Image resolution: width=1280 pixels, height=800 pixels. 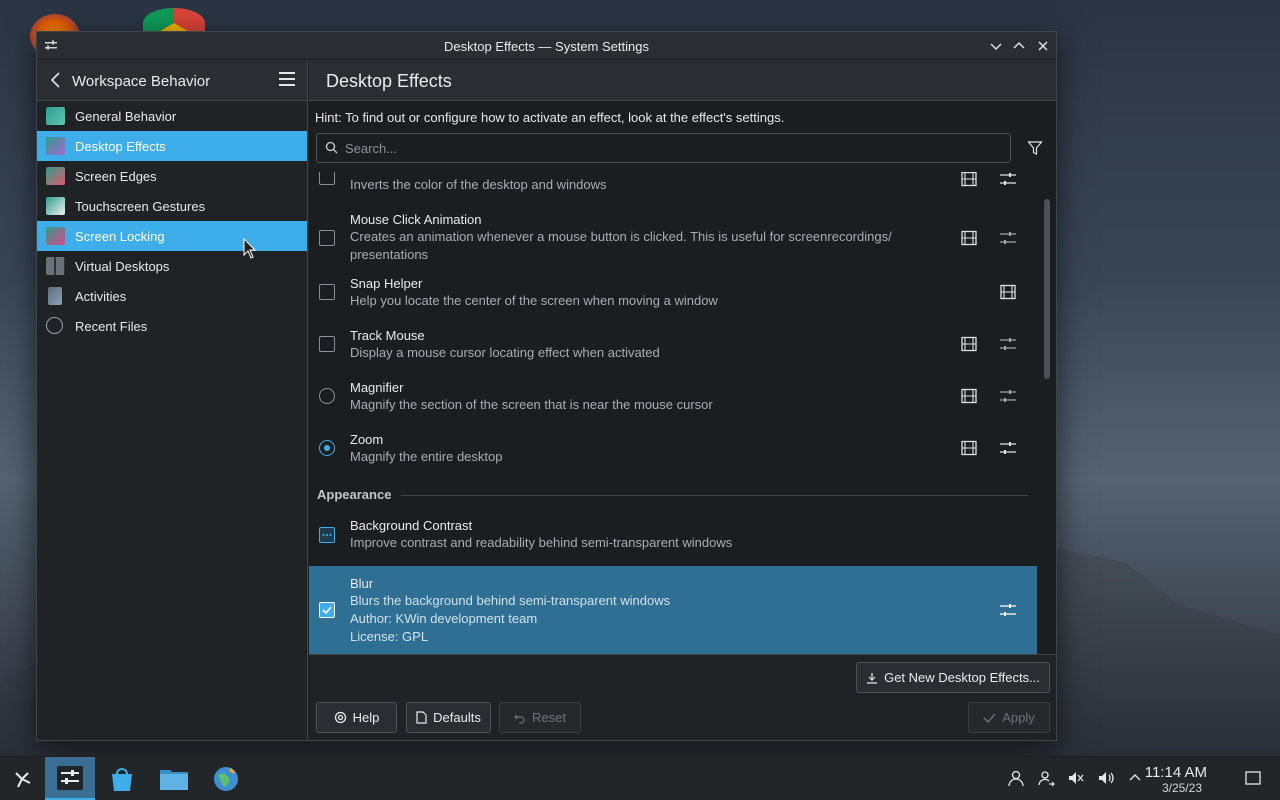 I want to click on general-behavior-icon, so click(x=55, y=116).